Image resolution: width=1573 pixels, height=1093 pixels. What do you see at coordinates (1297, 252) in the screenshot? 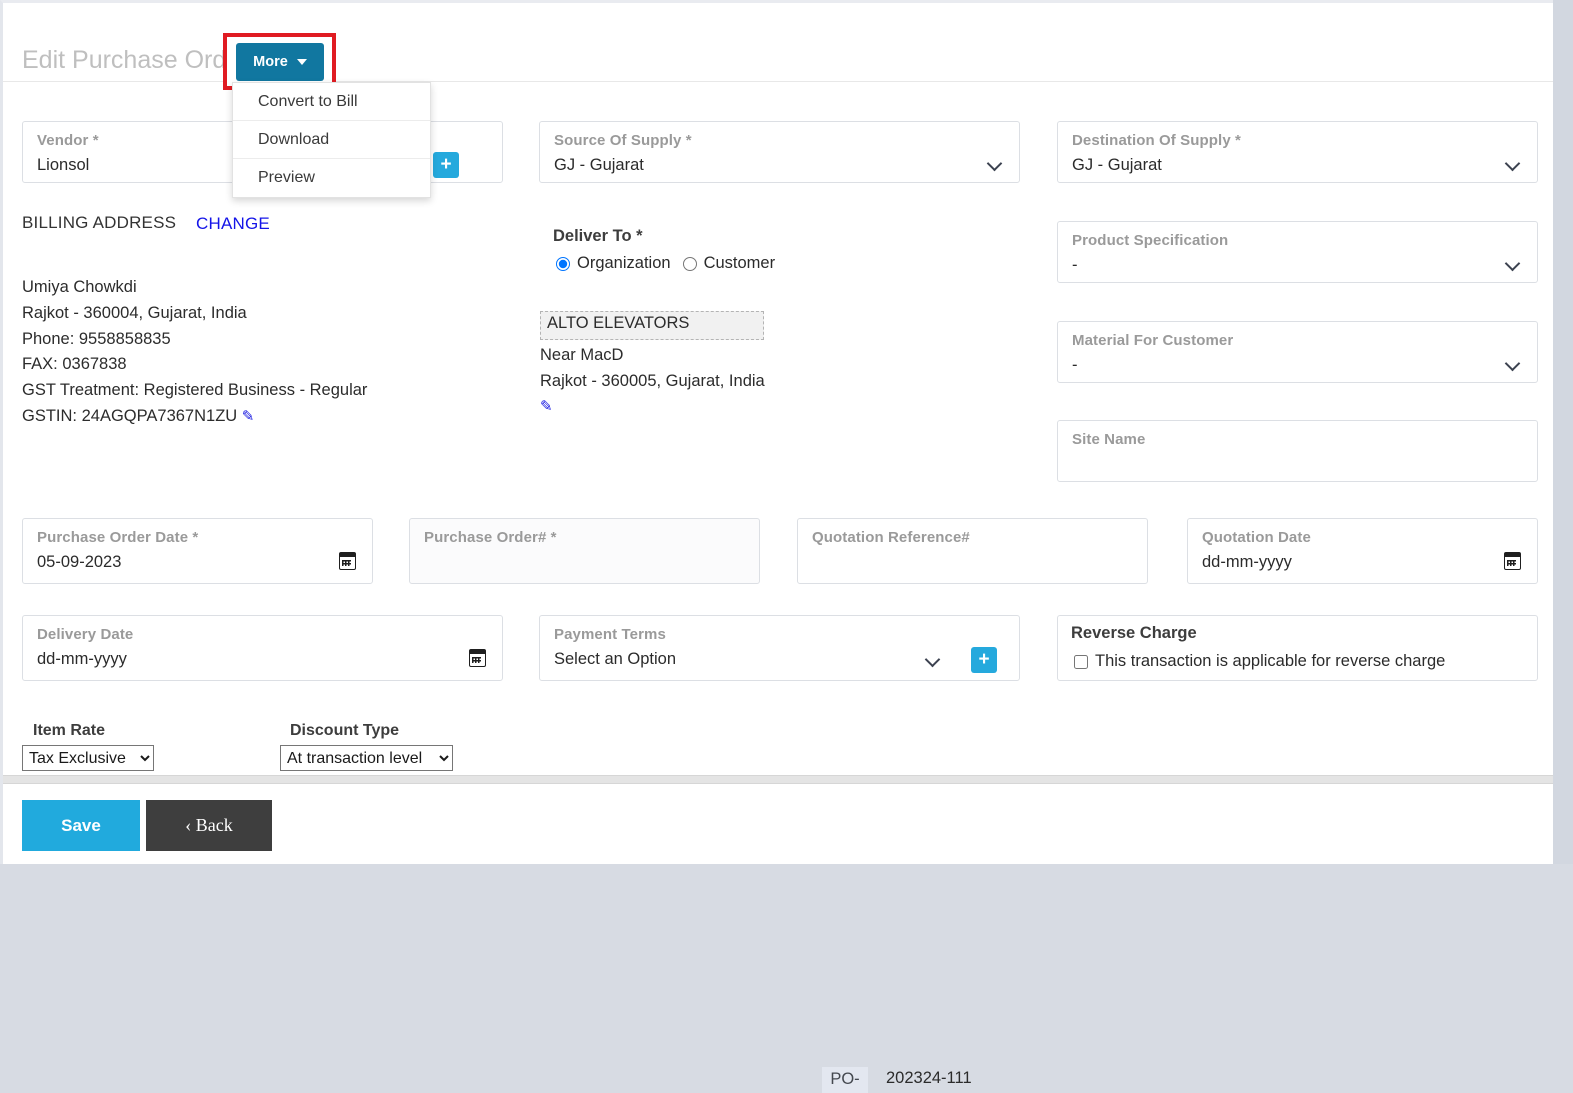
I see `product-specification-field: Product Specification -` at bounding box center [1297, 252].